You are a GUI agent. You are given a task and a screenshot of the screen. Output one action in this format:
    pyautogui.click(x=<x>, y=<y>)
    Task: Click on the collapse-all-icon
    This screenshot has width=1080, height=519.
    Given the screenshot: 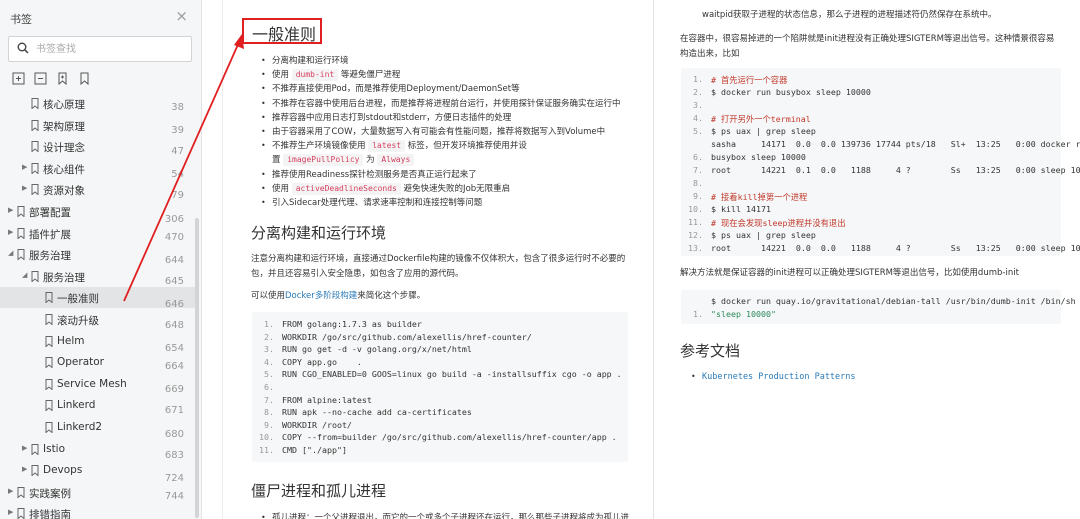 What is the action you would take?
    pyautogui.click(x=40, y=77)
    